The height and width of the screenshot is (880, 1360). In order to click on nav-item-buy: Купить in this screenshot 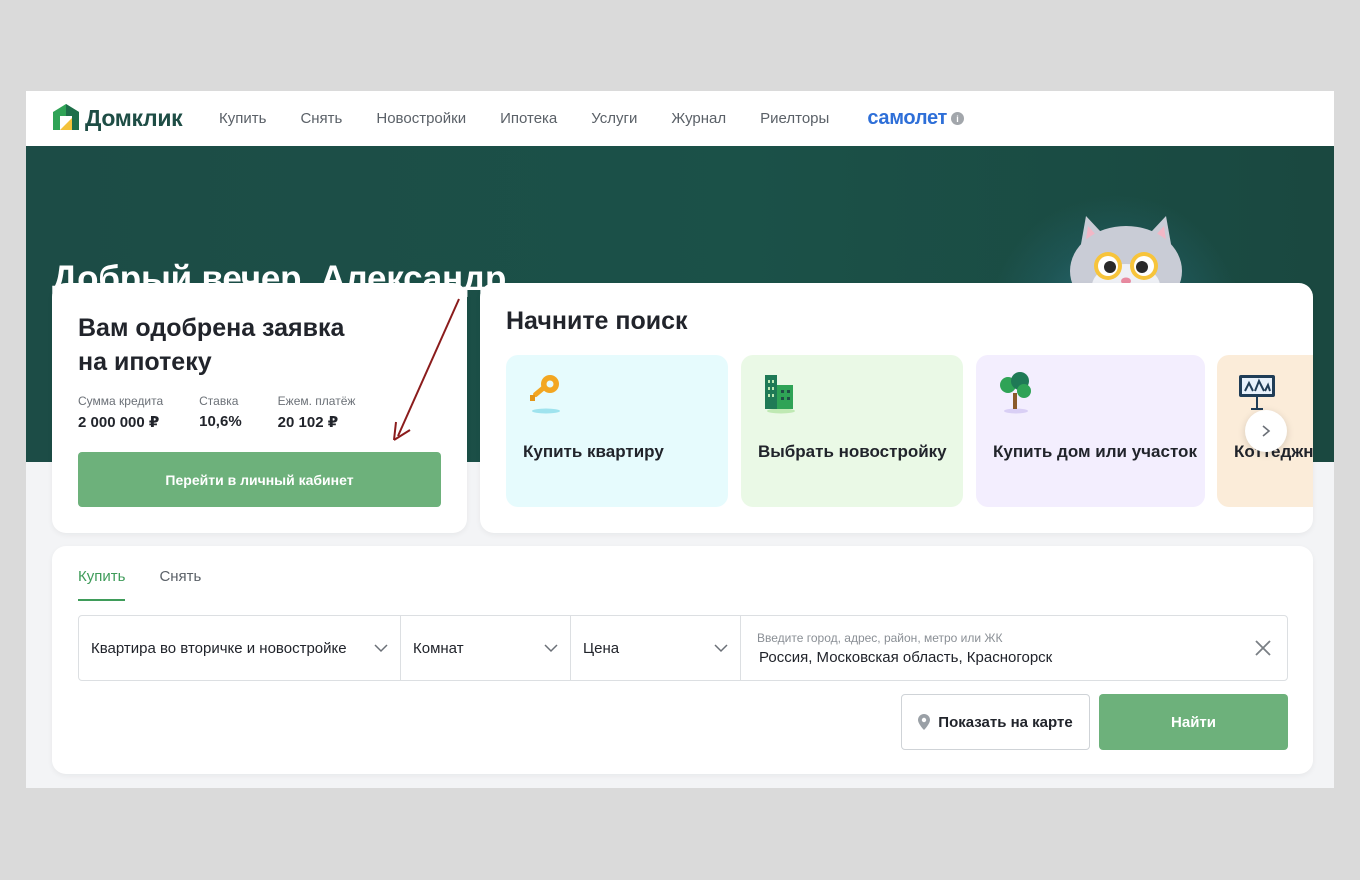, I will do `click(242, 118)`.